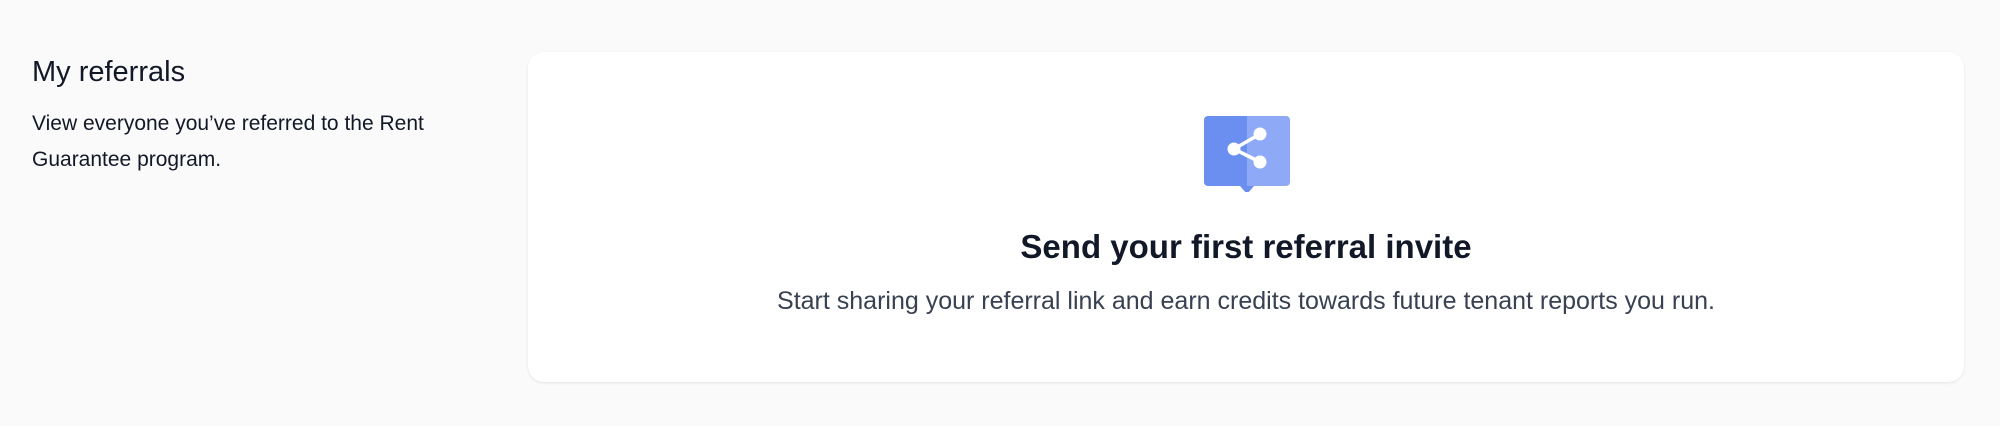 The image size is (2000, 426). I want to click on section-title: My referrals, so click(109, 72).